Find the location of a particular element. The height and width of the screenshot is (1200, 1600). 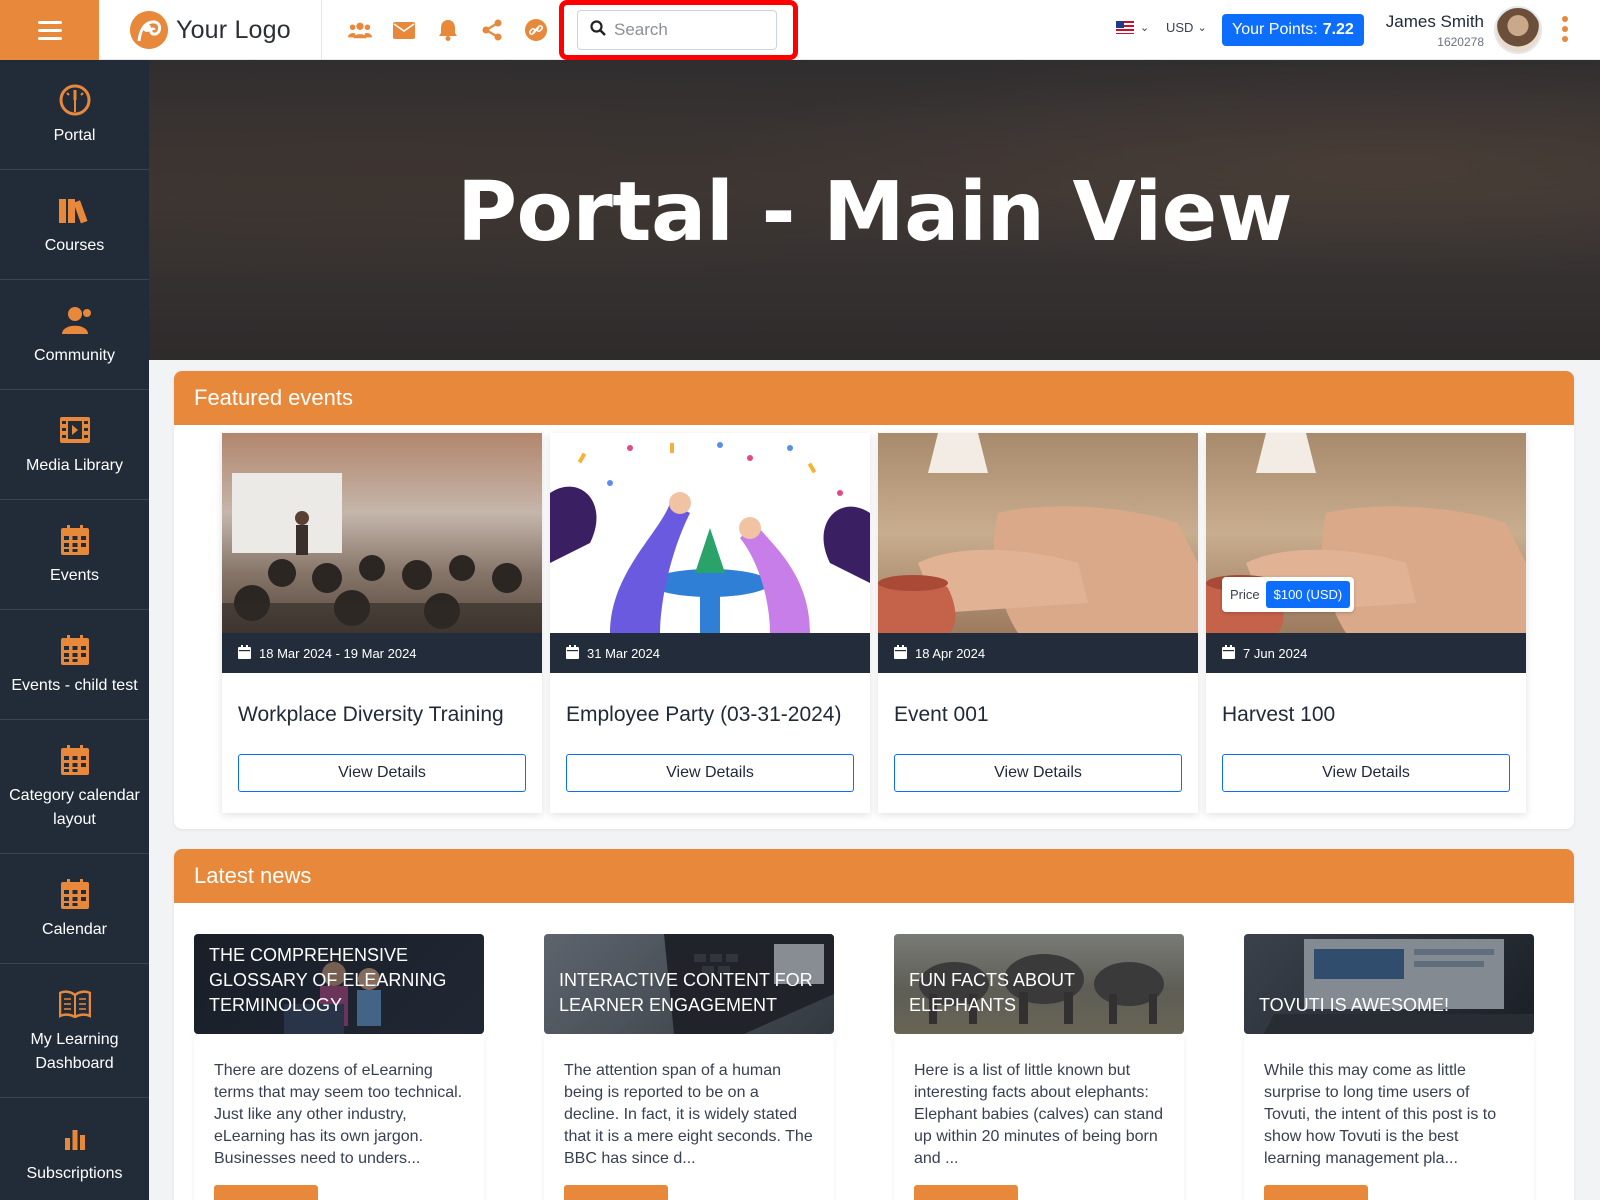

users-icon is located at coordinates (360, 30).